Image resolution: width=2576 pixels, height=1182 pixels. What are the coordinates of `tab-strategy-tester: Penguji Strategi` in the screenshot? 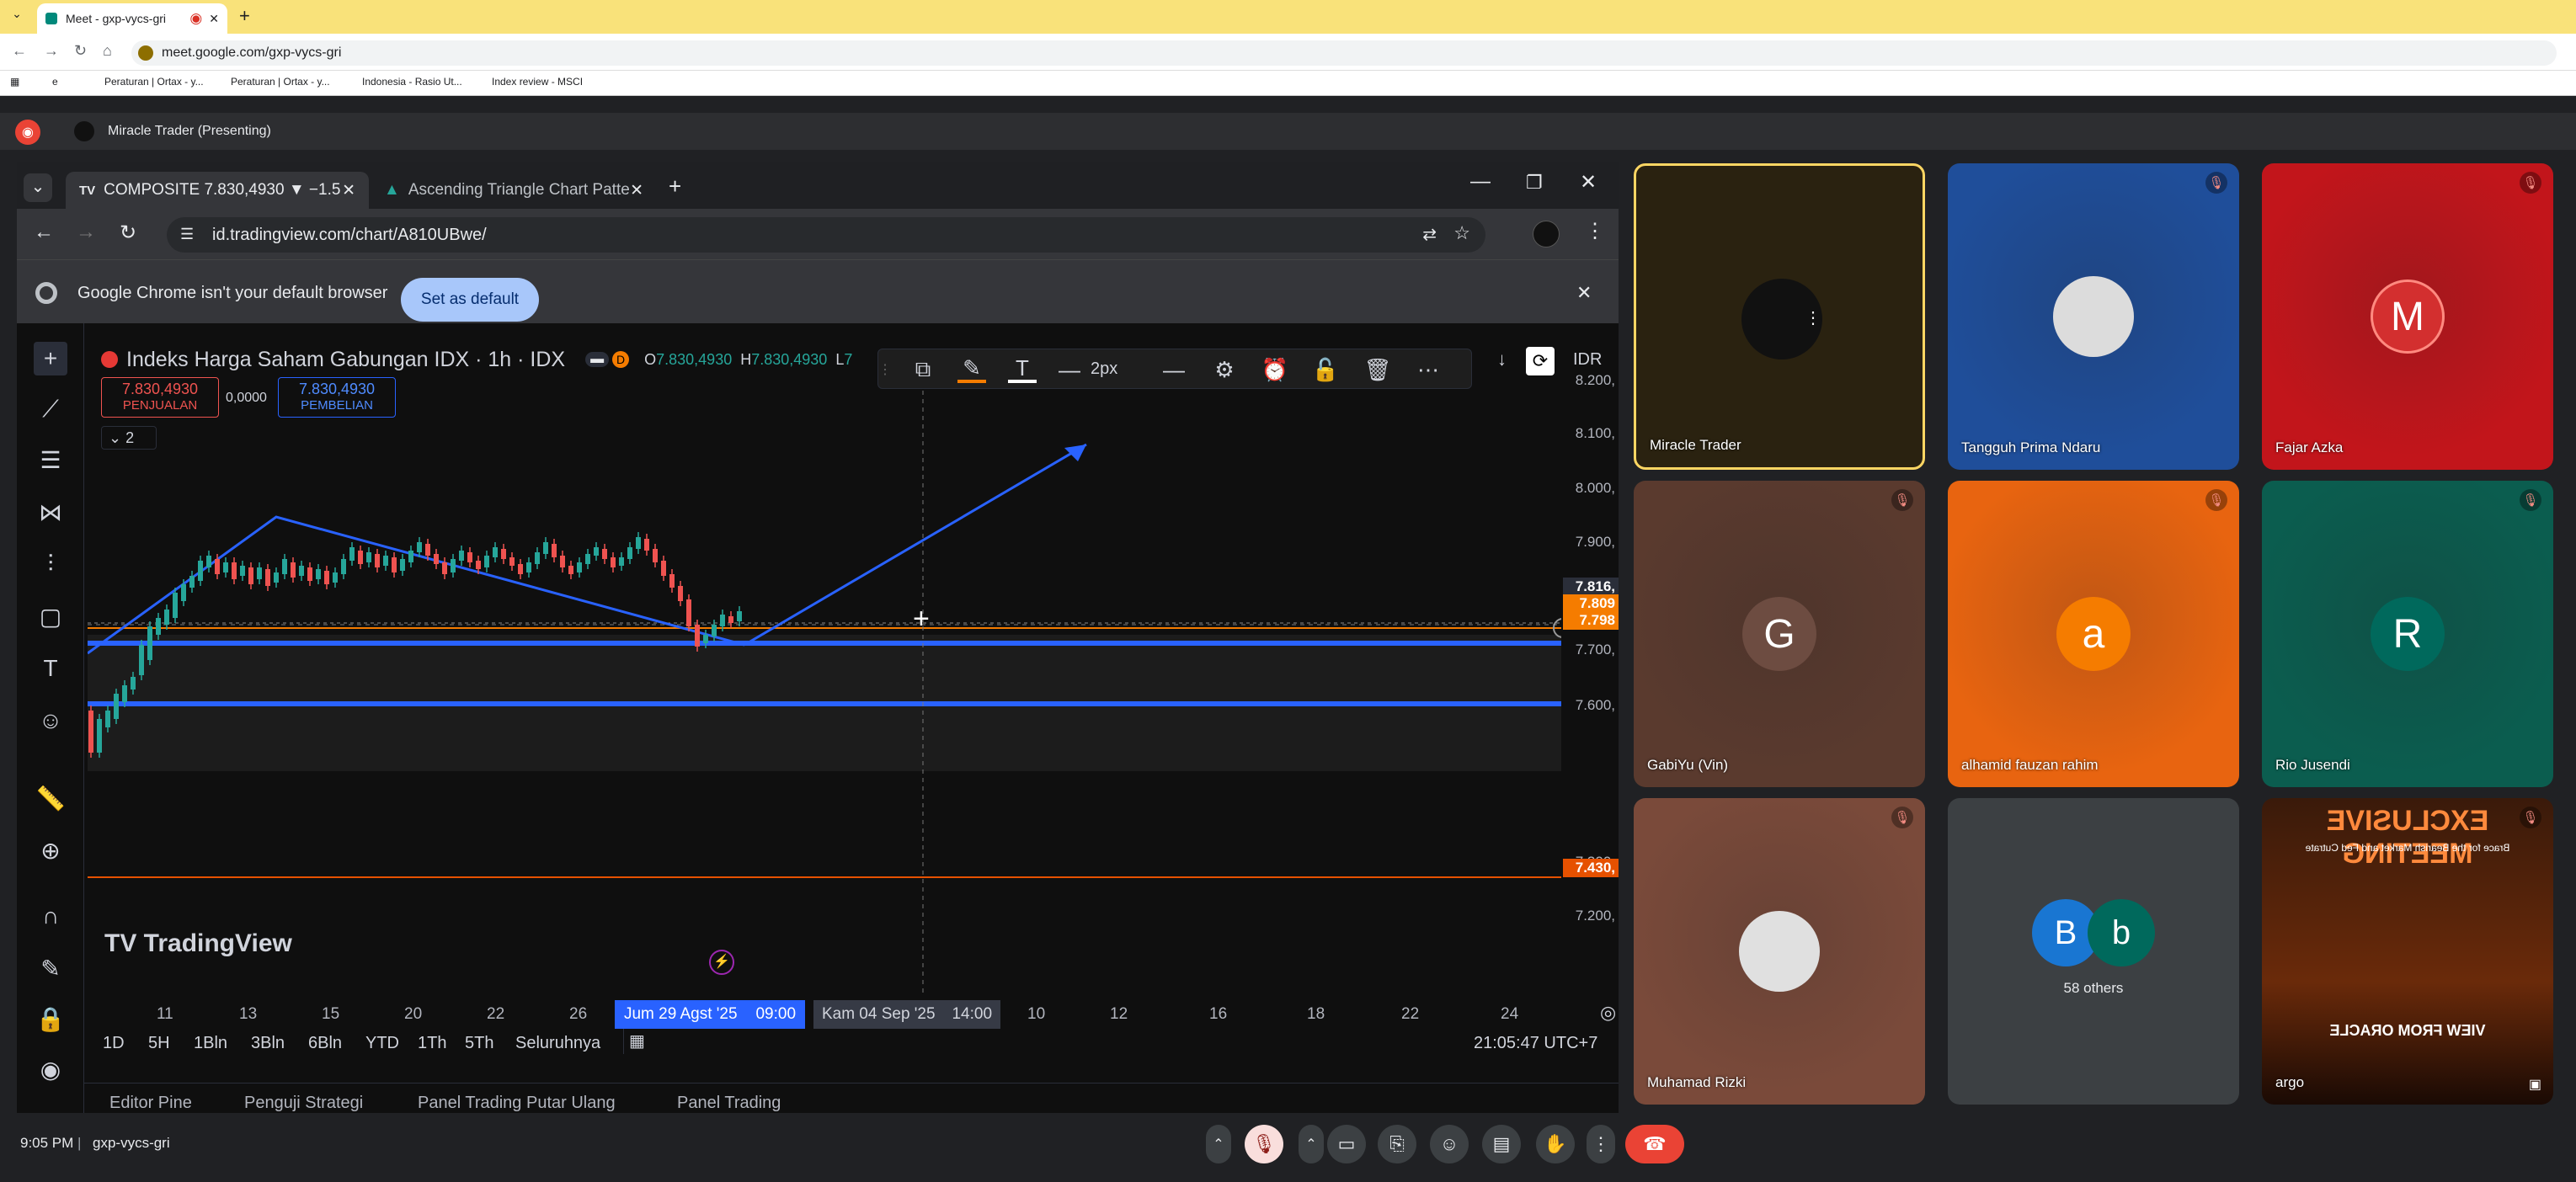 It's located at (303, 1103).